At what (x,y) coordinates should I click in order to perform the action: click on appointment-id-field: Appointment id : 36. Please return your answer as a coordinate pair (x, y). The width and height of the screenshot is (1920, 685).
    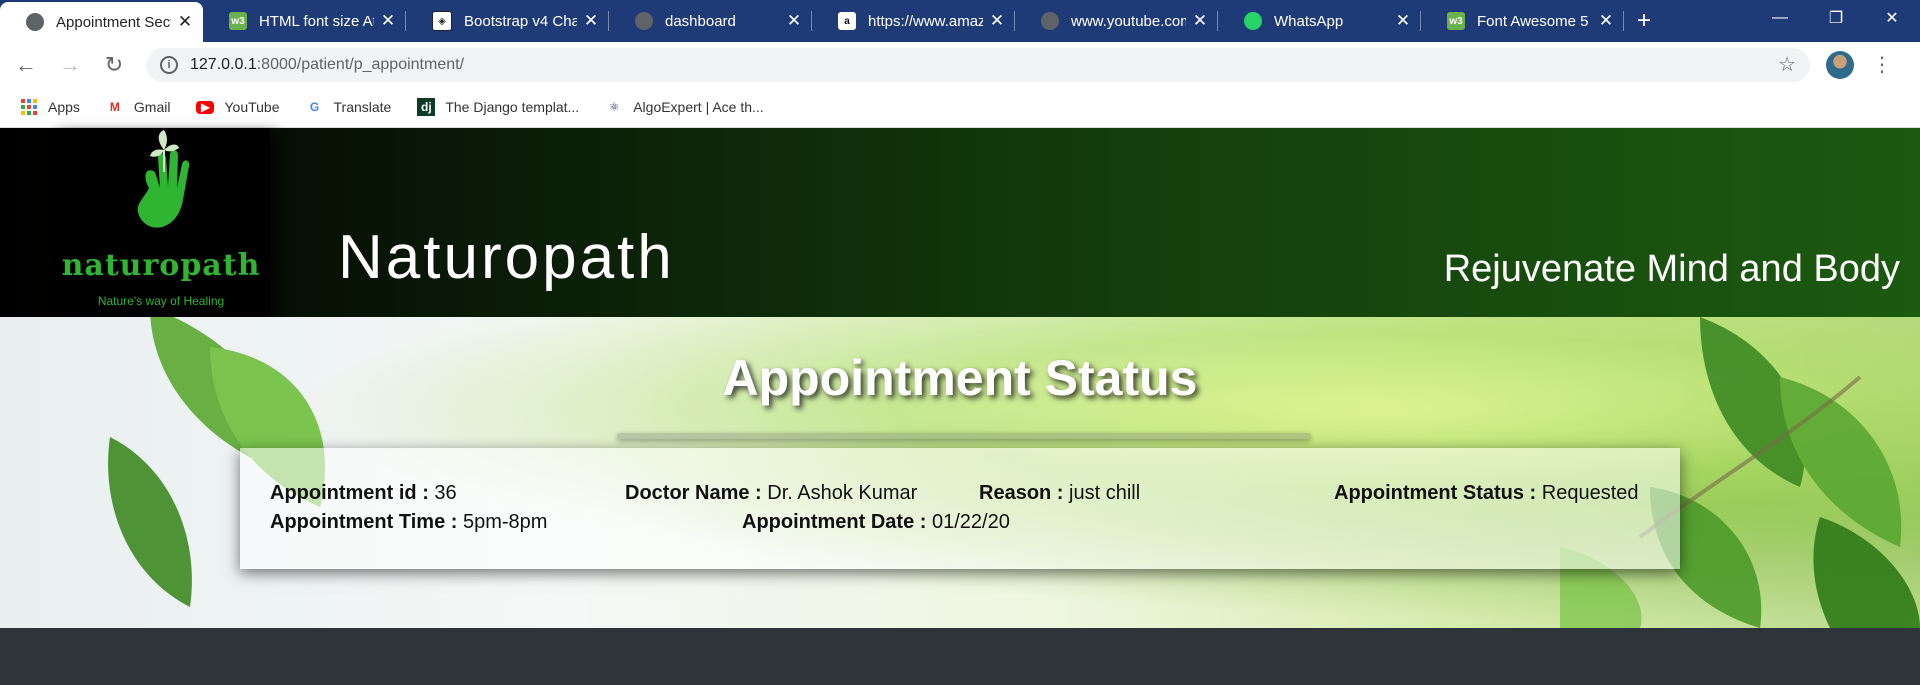
    Looking at the image, I should click on (363, 493).